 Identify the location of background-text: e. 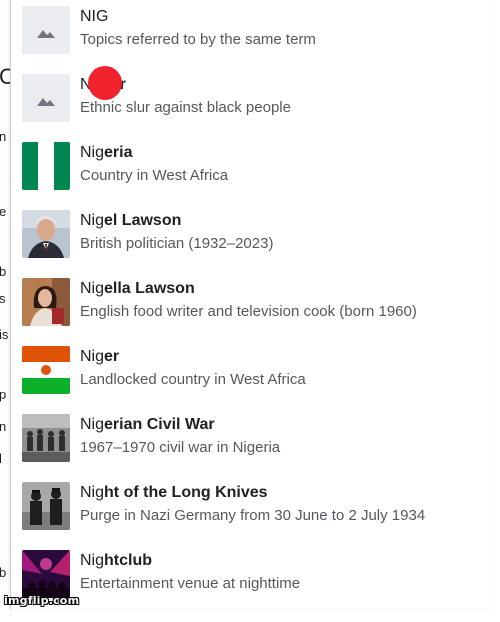
(3, 211).